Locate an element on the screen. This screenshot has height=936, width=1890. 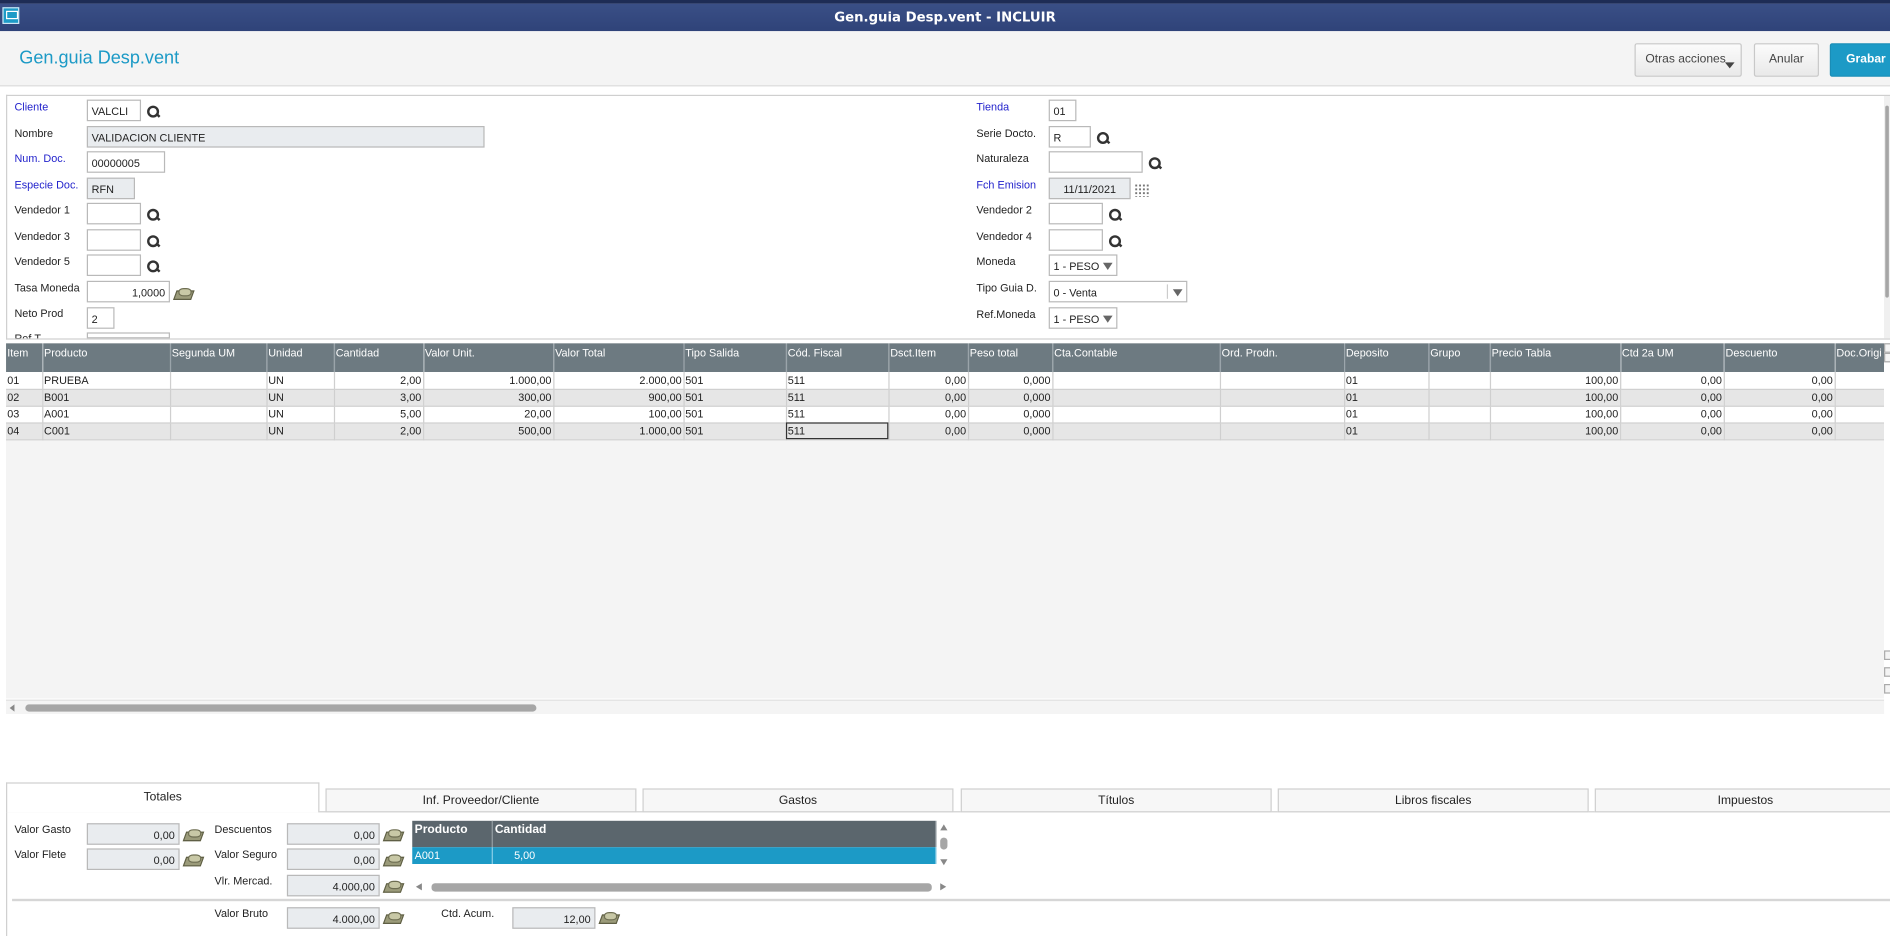
mini-grid-horizontal-scrollbar is located at coordinates (682, 887).